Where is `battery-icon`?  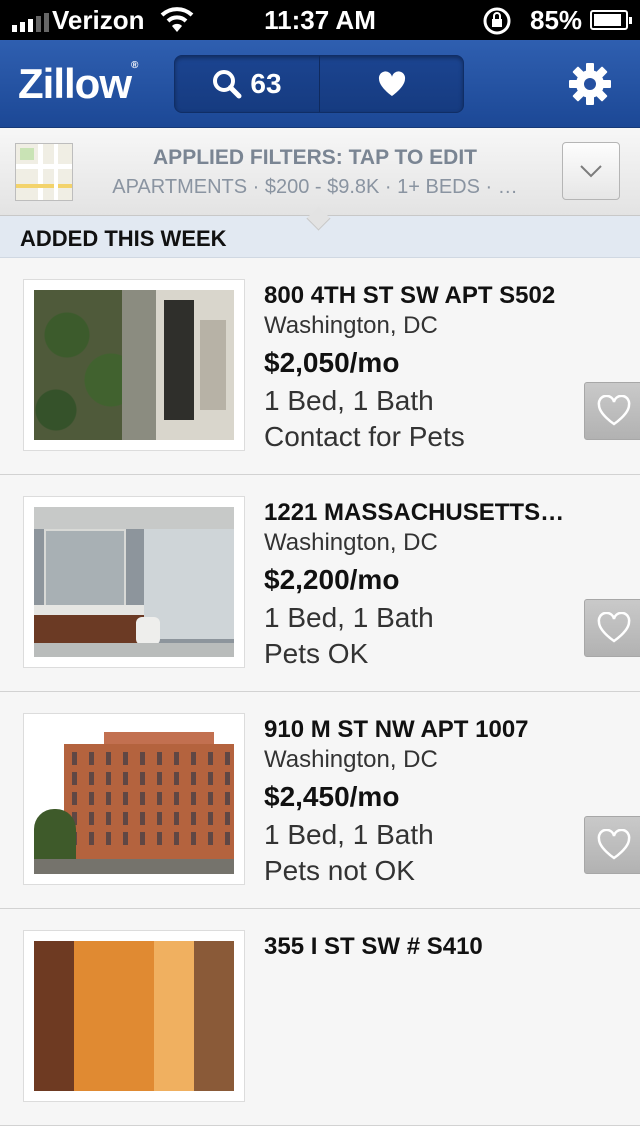
battery-icon is located at coordinates (611, 20).